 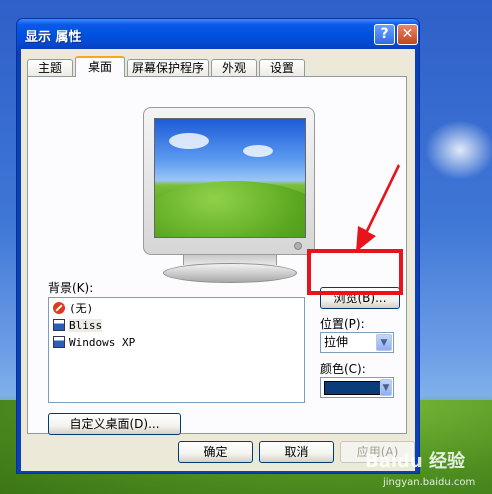 What do you see at coordinates (71, 288) in the screenshot?
I see `background-label: 背景(K):` at bounding box center [71, 288].